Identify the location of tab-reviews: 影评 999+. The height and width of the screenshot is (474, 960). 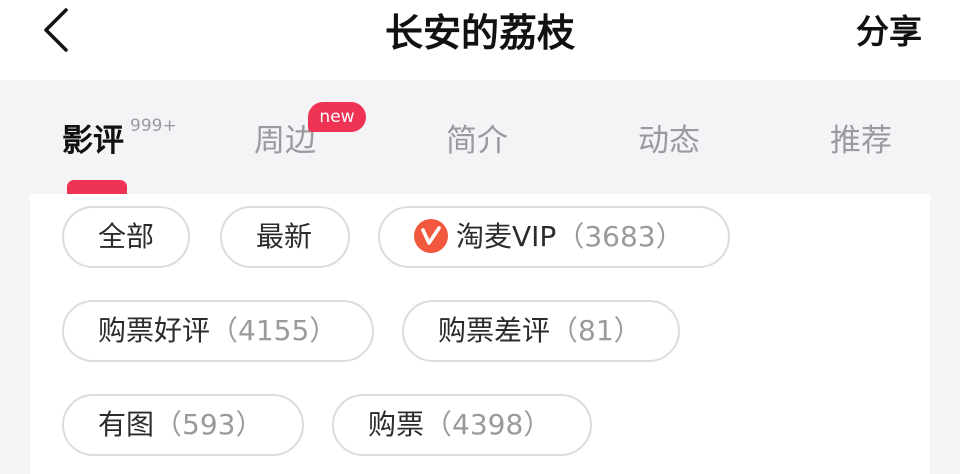
(119, 139).